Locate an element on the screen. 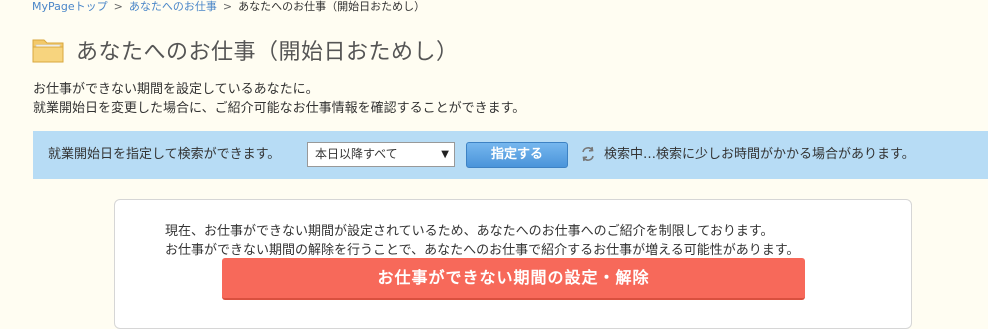 Image resolution: width=988 pixels, height=329 pixels. chevron-down-icon: ▼ is located at coordinates (445, 154).